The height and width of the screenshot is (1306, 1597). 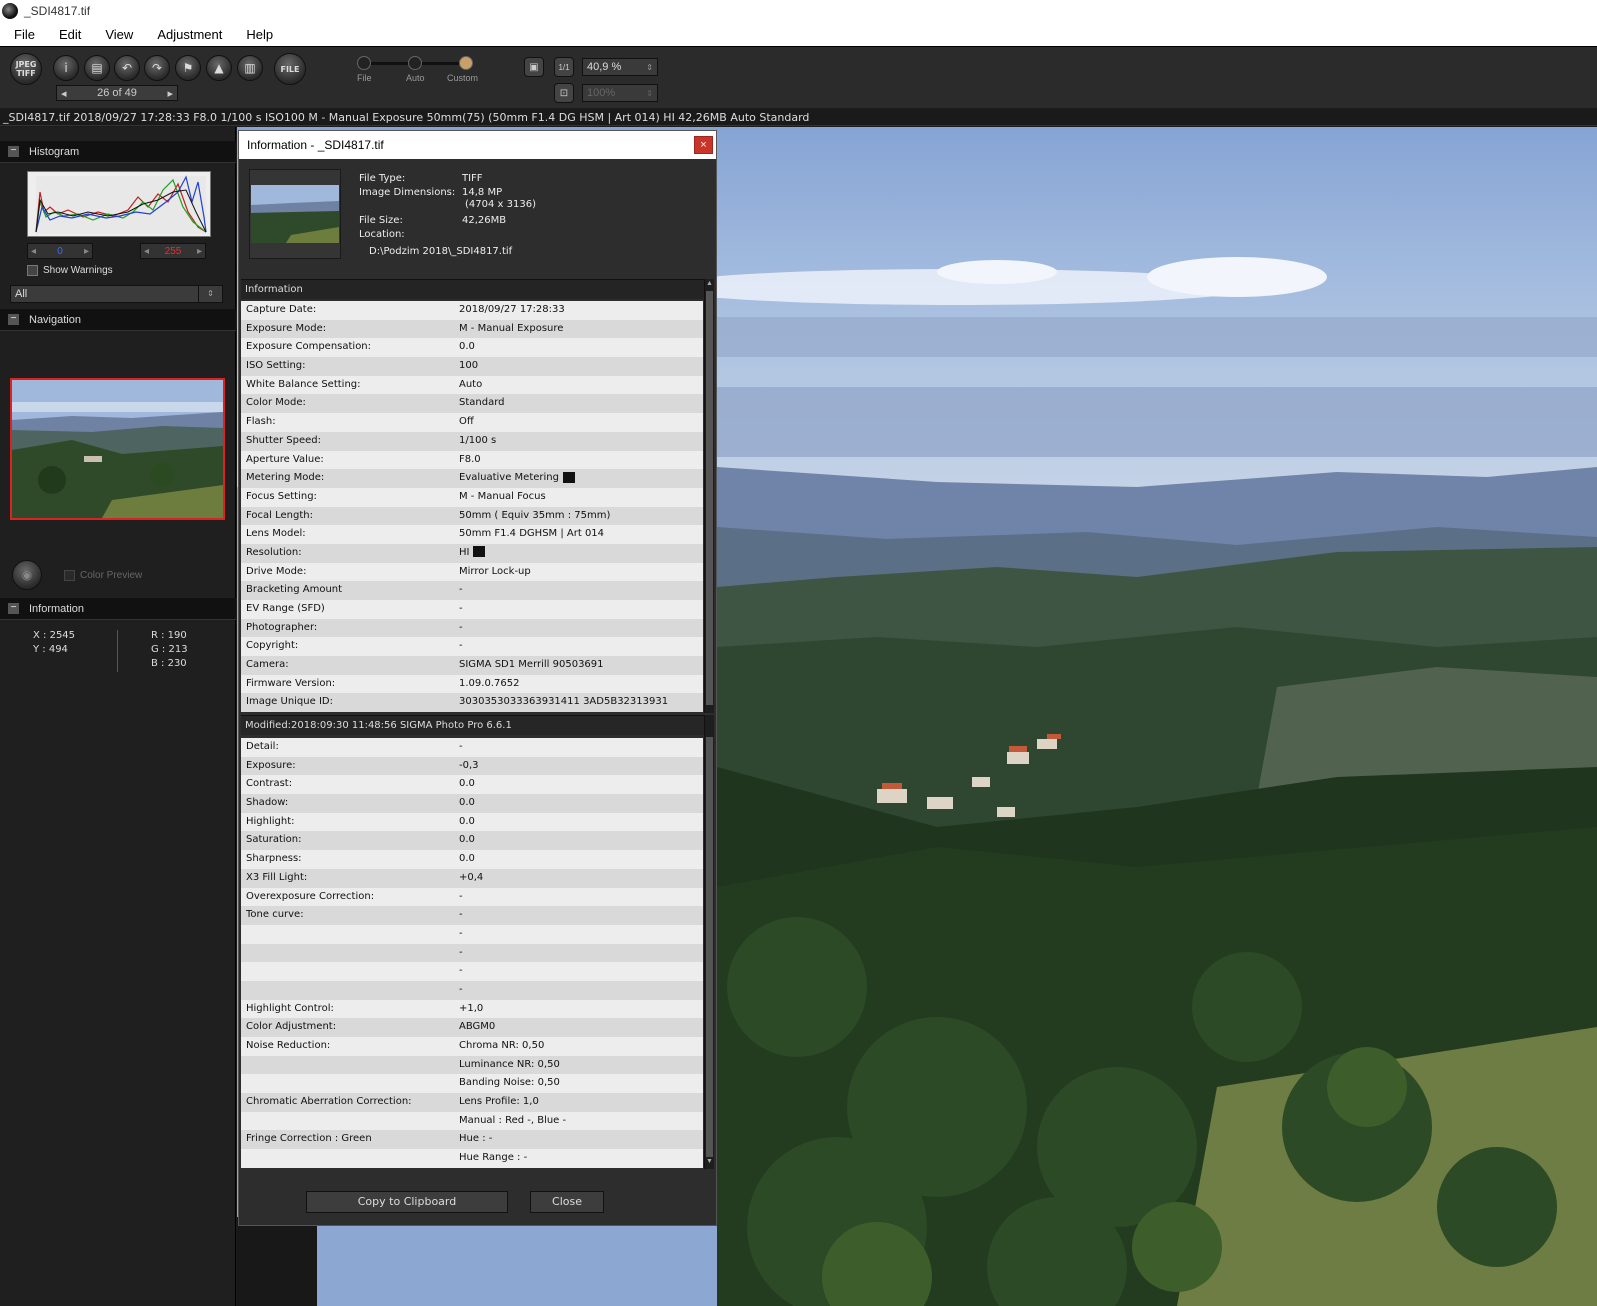 I want to click on mode-slider-auto-knob, so click(x=415, y=63).